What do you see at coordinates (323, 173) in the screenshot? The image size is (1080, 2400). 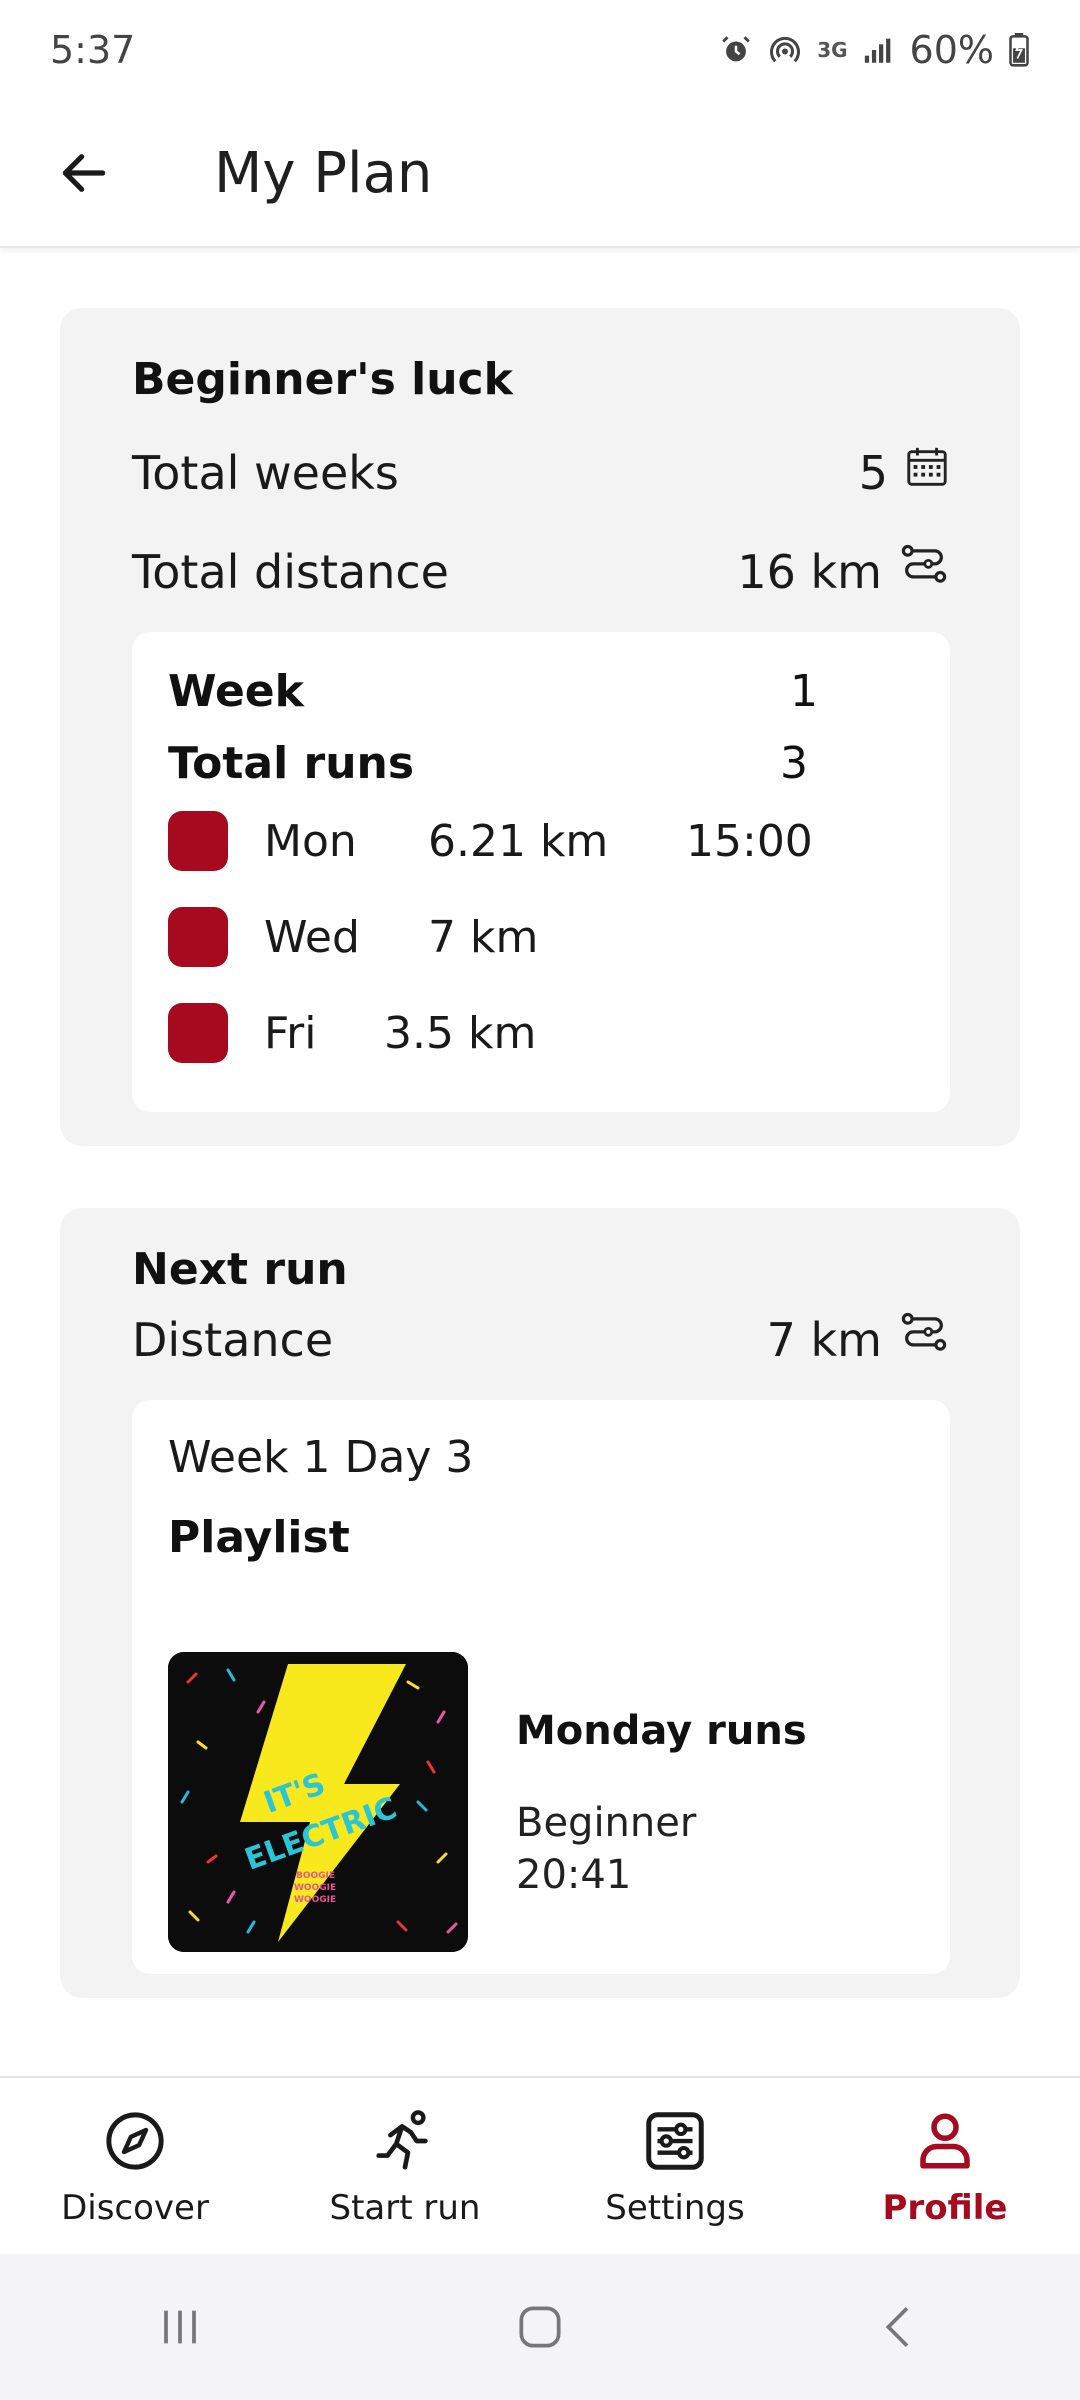 I see `page-title: My Plan` at bounding box center [323, 173].